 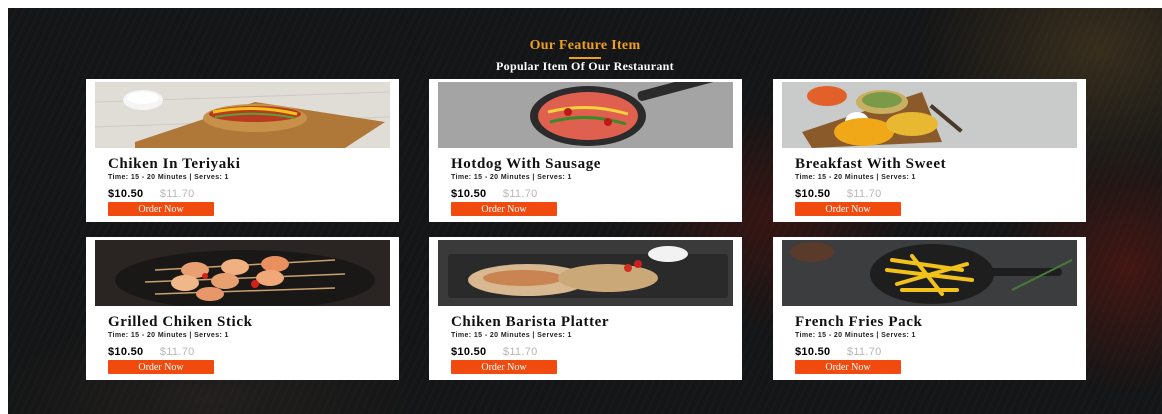 I want to click on item-name: Chiken In Teriyaki, so click(x=174, y=164).